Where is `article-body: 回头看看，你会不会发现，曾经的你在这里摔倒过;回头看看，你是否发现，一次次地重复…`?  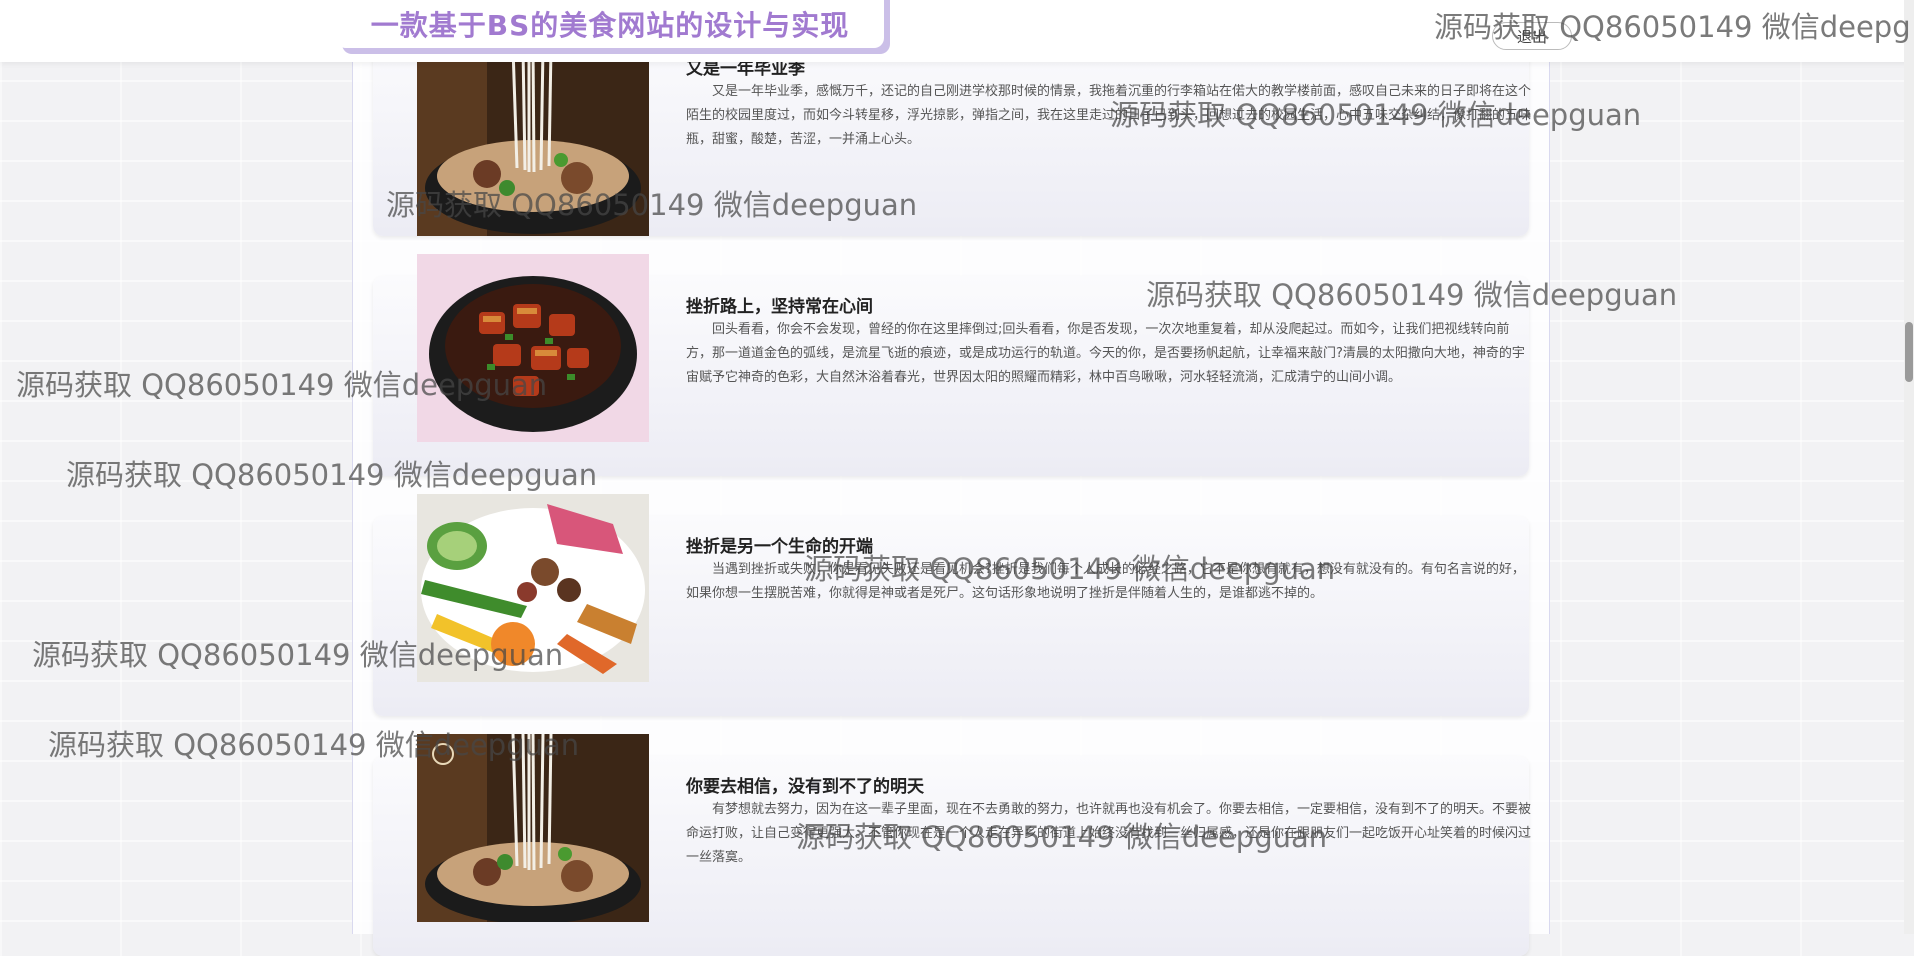
article-body: 回头看看，你会不会发现，曾经的你在这里摔倒过;回头看看，你是否发现，一次次地重复… is located at coordinates (1105, 353).